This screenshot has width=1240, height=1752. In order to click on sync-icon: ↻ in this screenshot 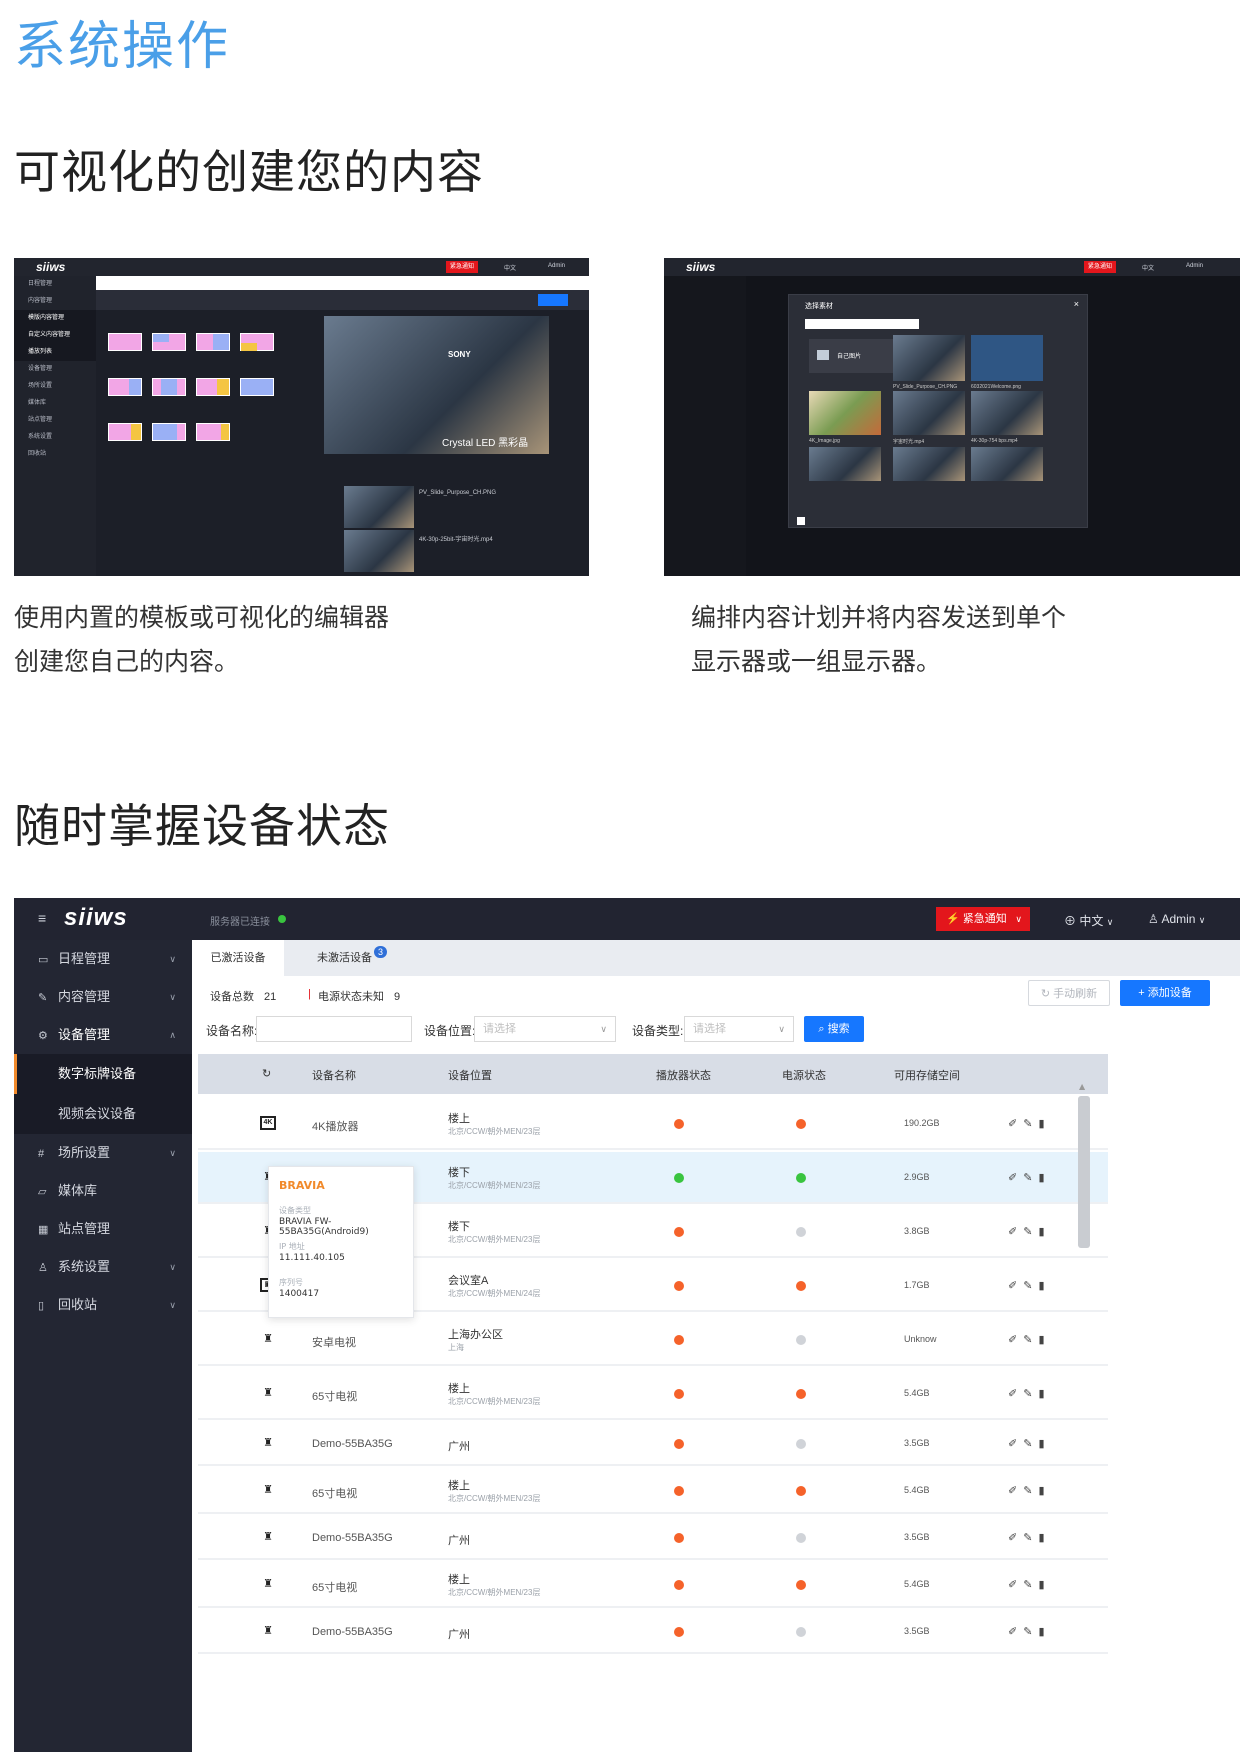, I will do `click(266, 1073)`.